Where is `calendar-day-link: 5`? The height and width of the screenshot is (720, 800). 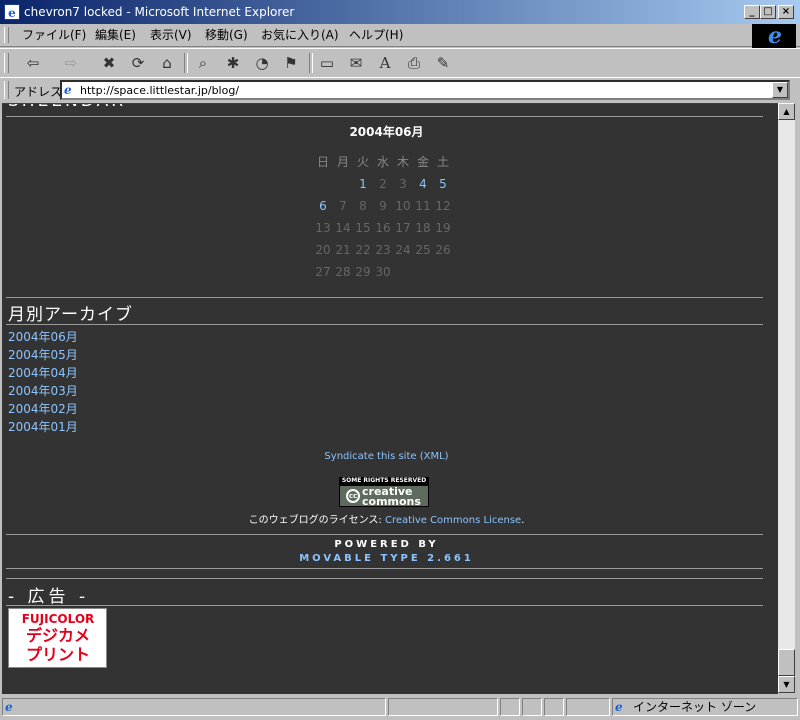 calendar-day-link: 5 is located at coordinates (443, 184).